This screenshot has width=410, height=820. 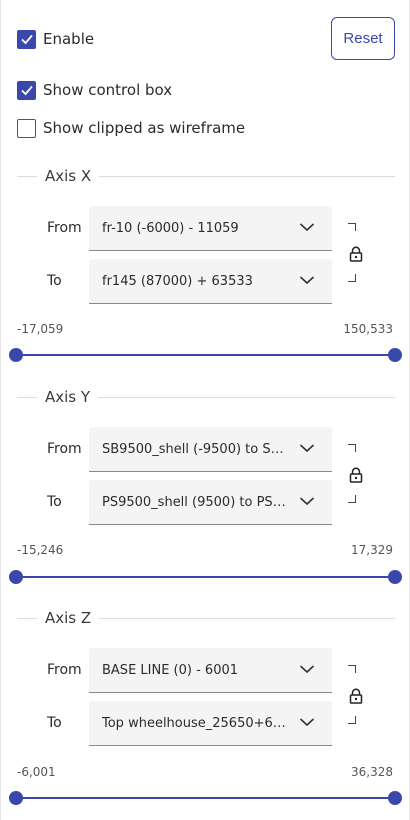 What do you see at coordinates (64, 670) in the screenshot?
I see `axis-z-from-label: From` at bounding box center [64, 670].